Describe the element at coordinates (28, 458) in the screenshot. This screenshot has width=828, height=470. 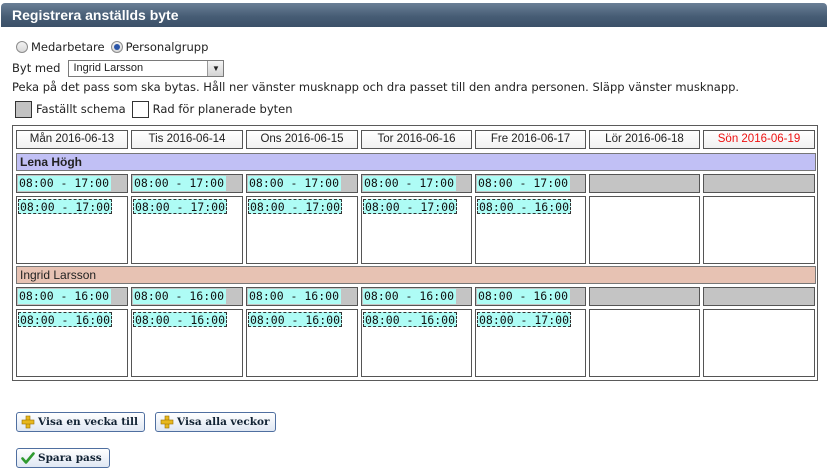
I see `checkmark-icon` at that location.